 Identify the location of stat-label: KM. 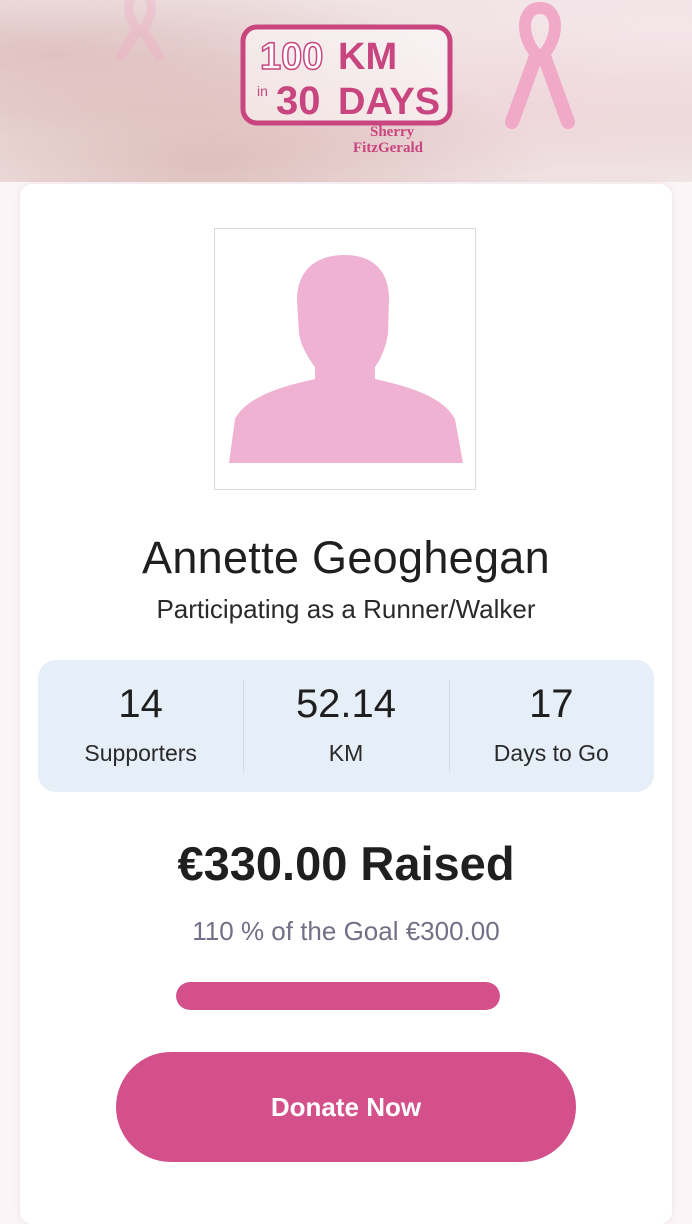
(346, 753).